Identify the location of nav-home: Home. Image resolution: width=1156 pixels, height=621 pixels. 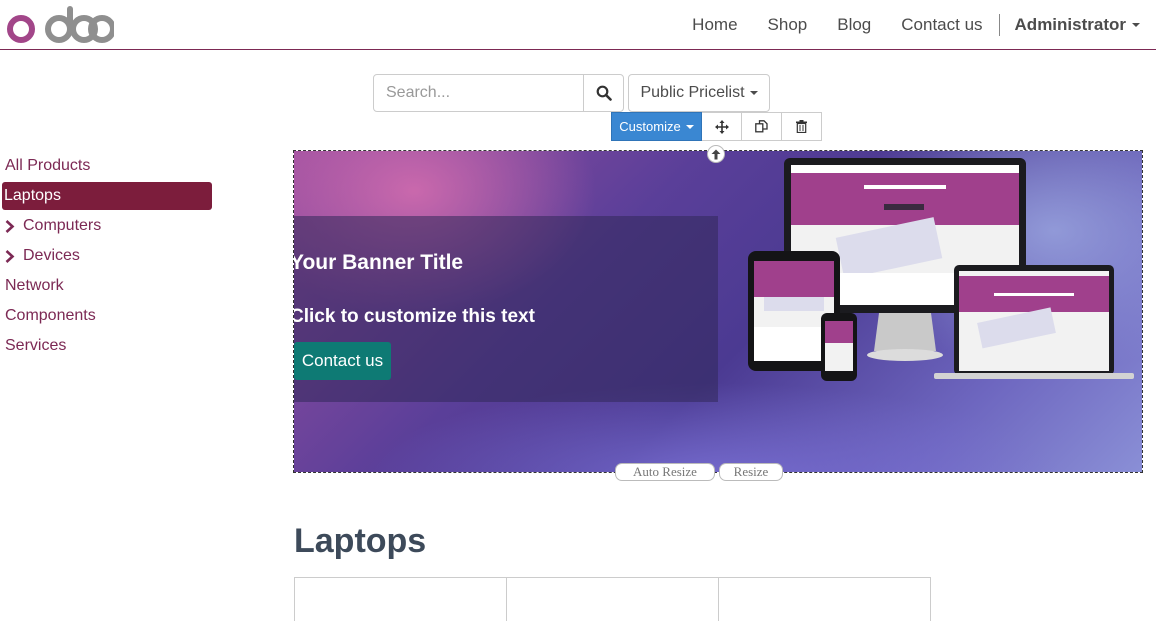
(714, 25).